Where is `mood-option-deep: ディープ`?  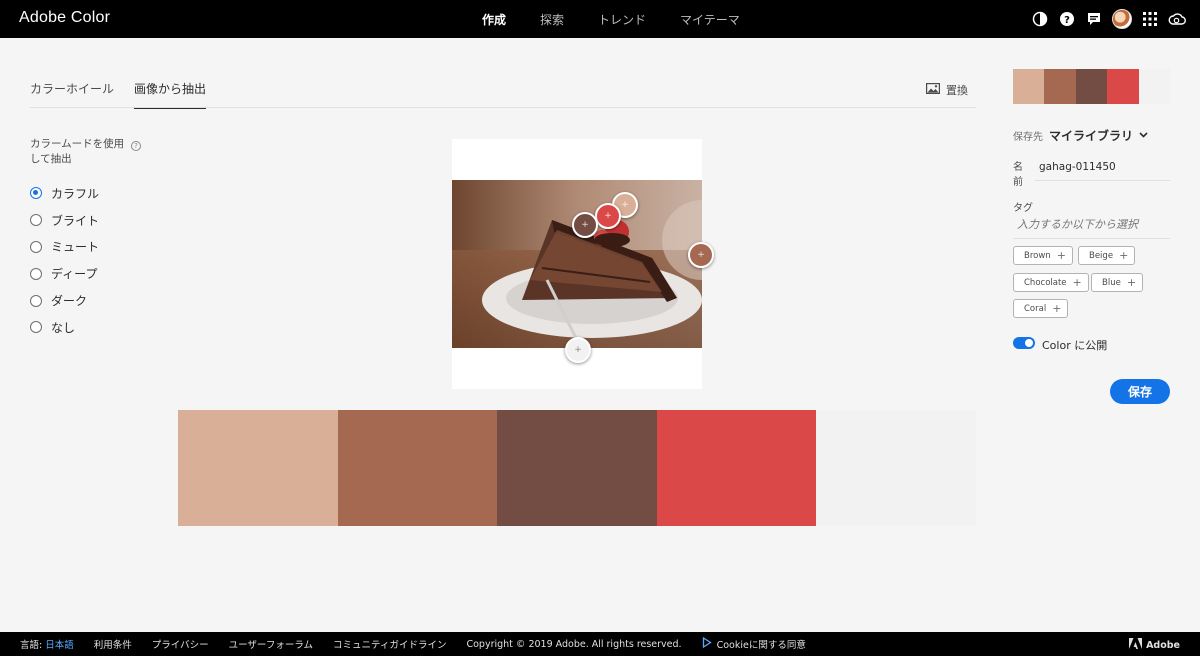
mood-option-deep: ディープ is located at coordinates (64, 273).